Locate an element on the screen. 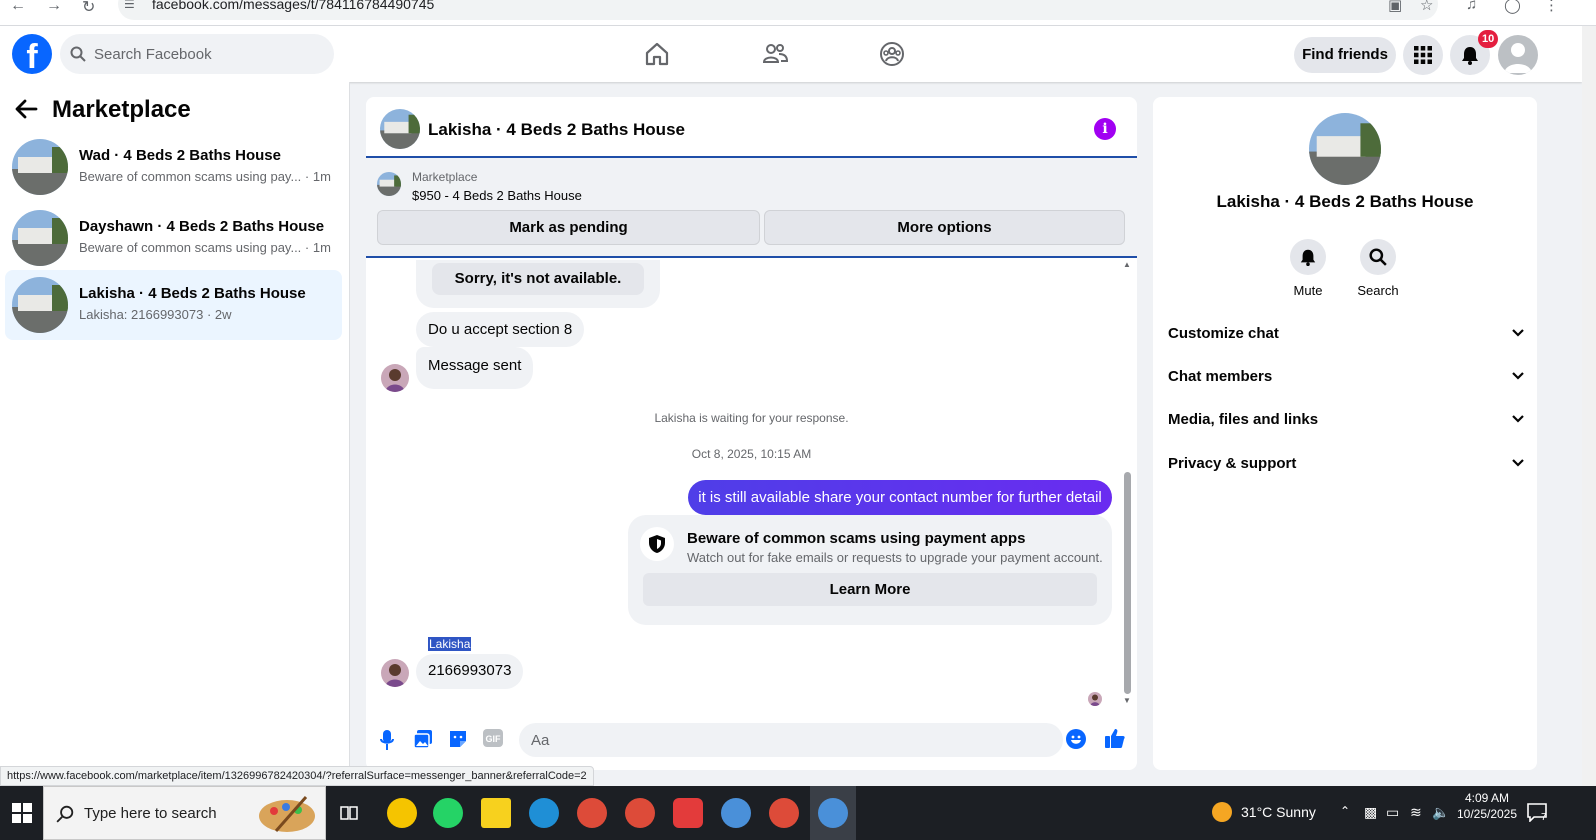  system-clock: 4:09 AM 10/25/2025 is located at coordinates (1487, 806).